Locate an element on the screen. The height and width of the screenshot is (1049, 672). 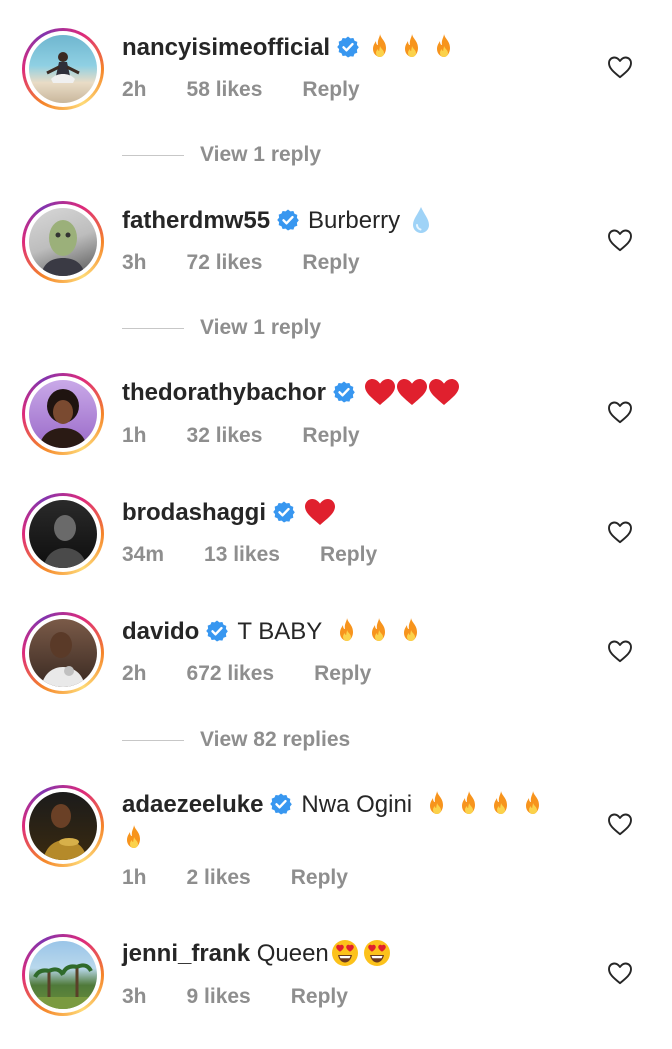
comment-username: davido is located at coordinates (160, 631).